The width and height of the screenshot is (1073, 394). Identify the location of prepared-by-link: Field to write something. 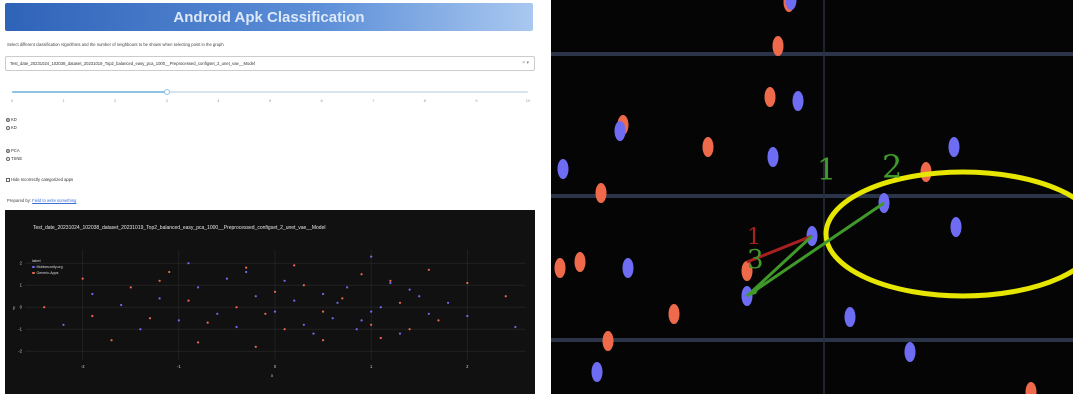
(54, 200).